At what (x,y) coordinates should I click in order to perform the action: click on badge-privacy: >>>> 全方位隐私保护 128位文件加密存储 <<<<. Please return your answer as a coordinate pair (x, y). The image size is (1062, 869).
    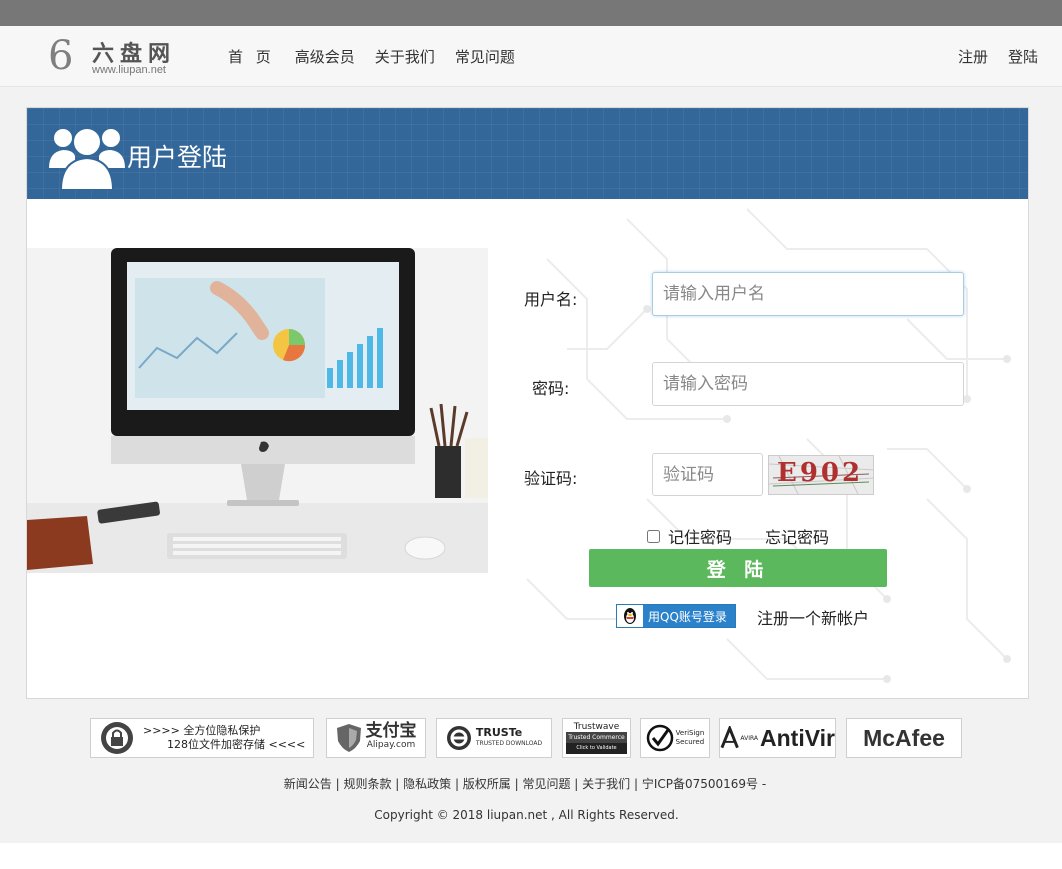
    Looking at the image, I should click on (202, 738).